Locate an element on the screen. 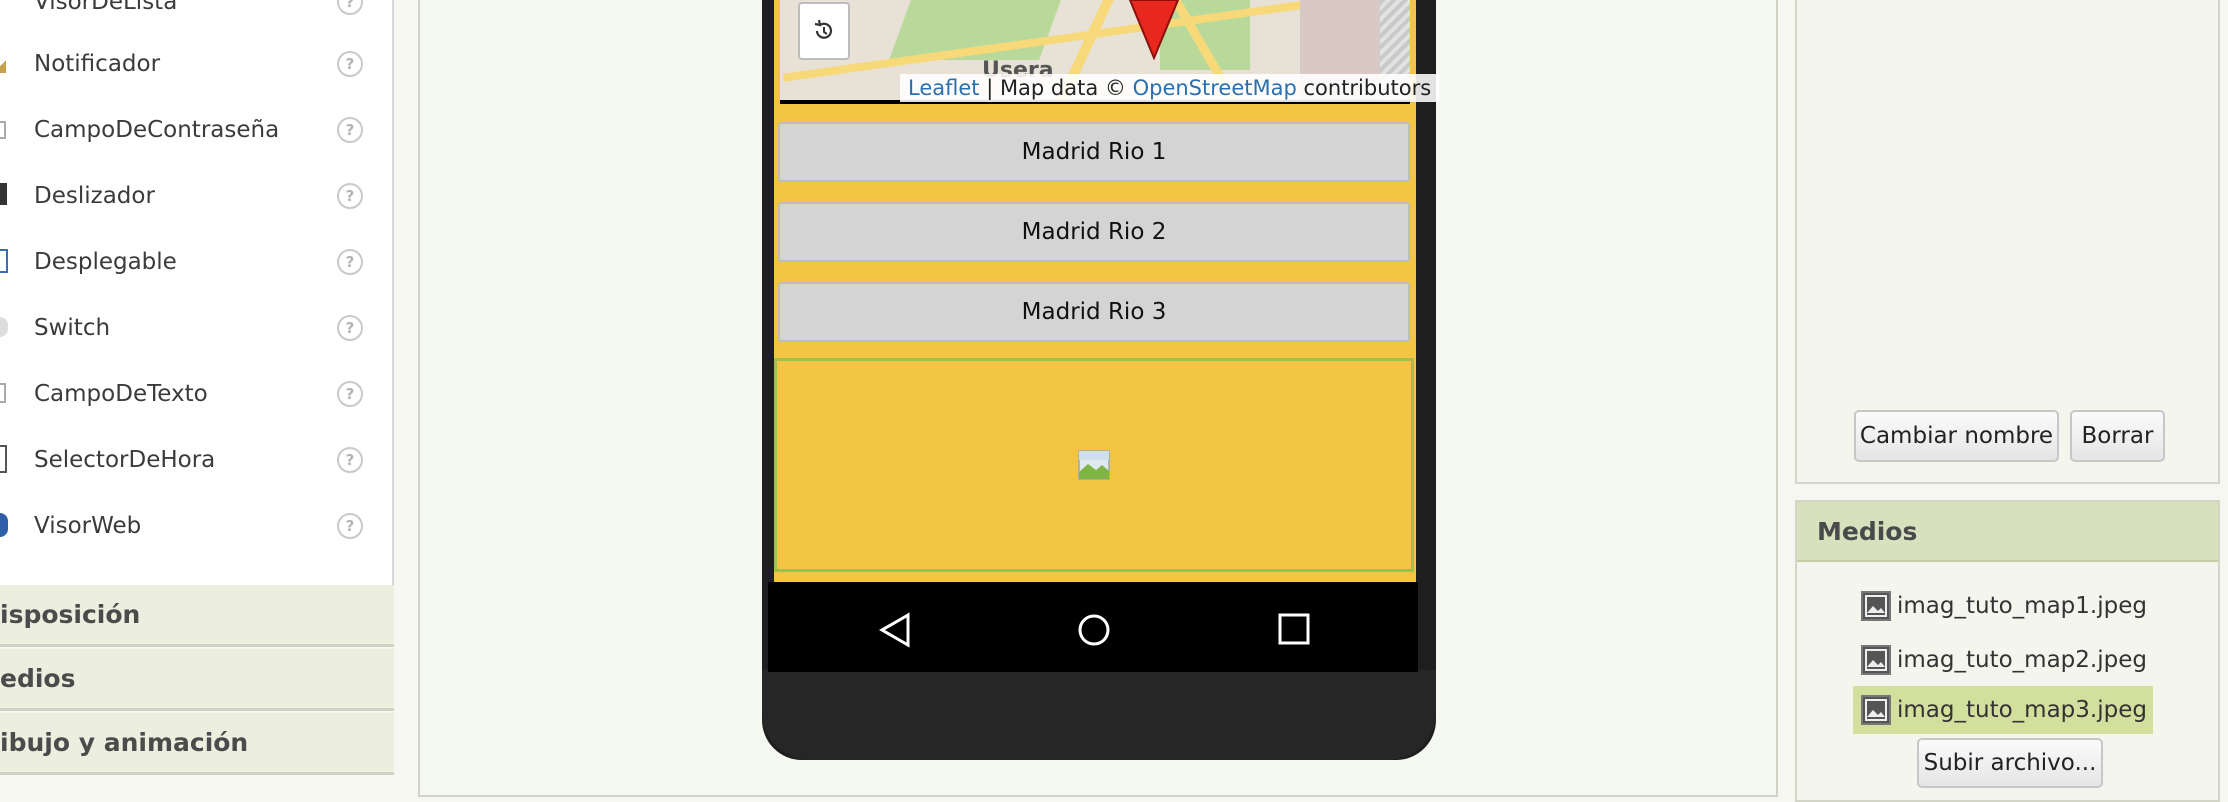 This screenshot has width=2228, height=802. switch-icon is located at coordinates (4, 327).